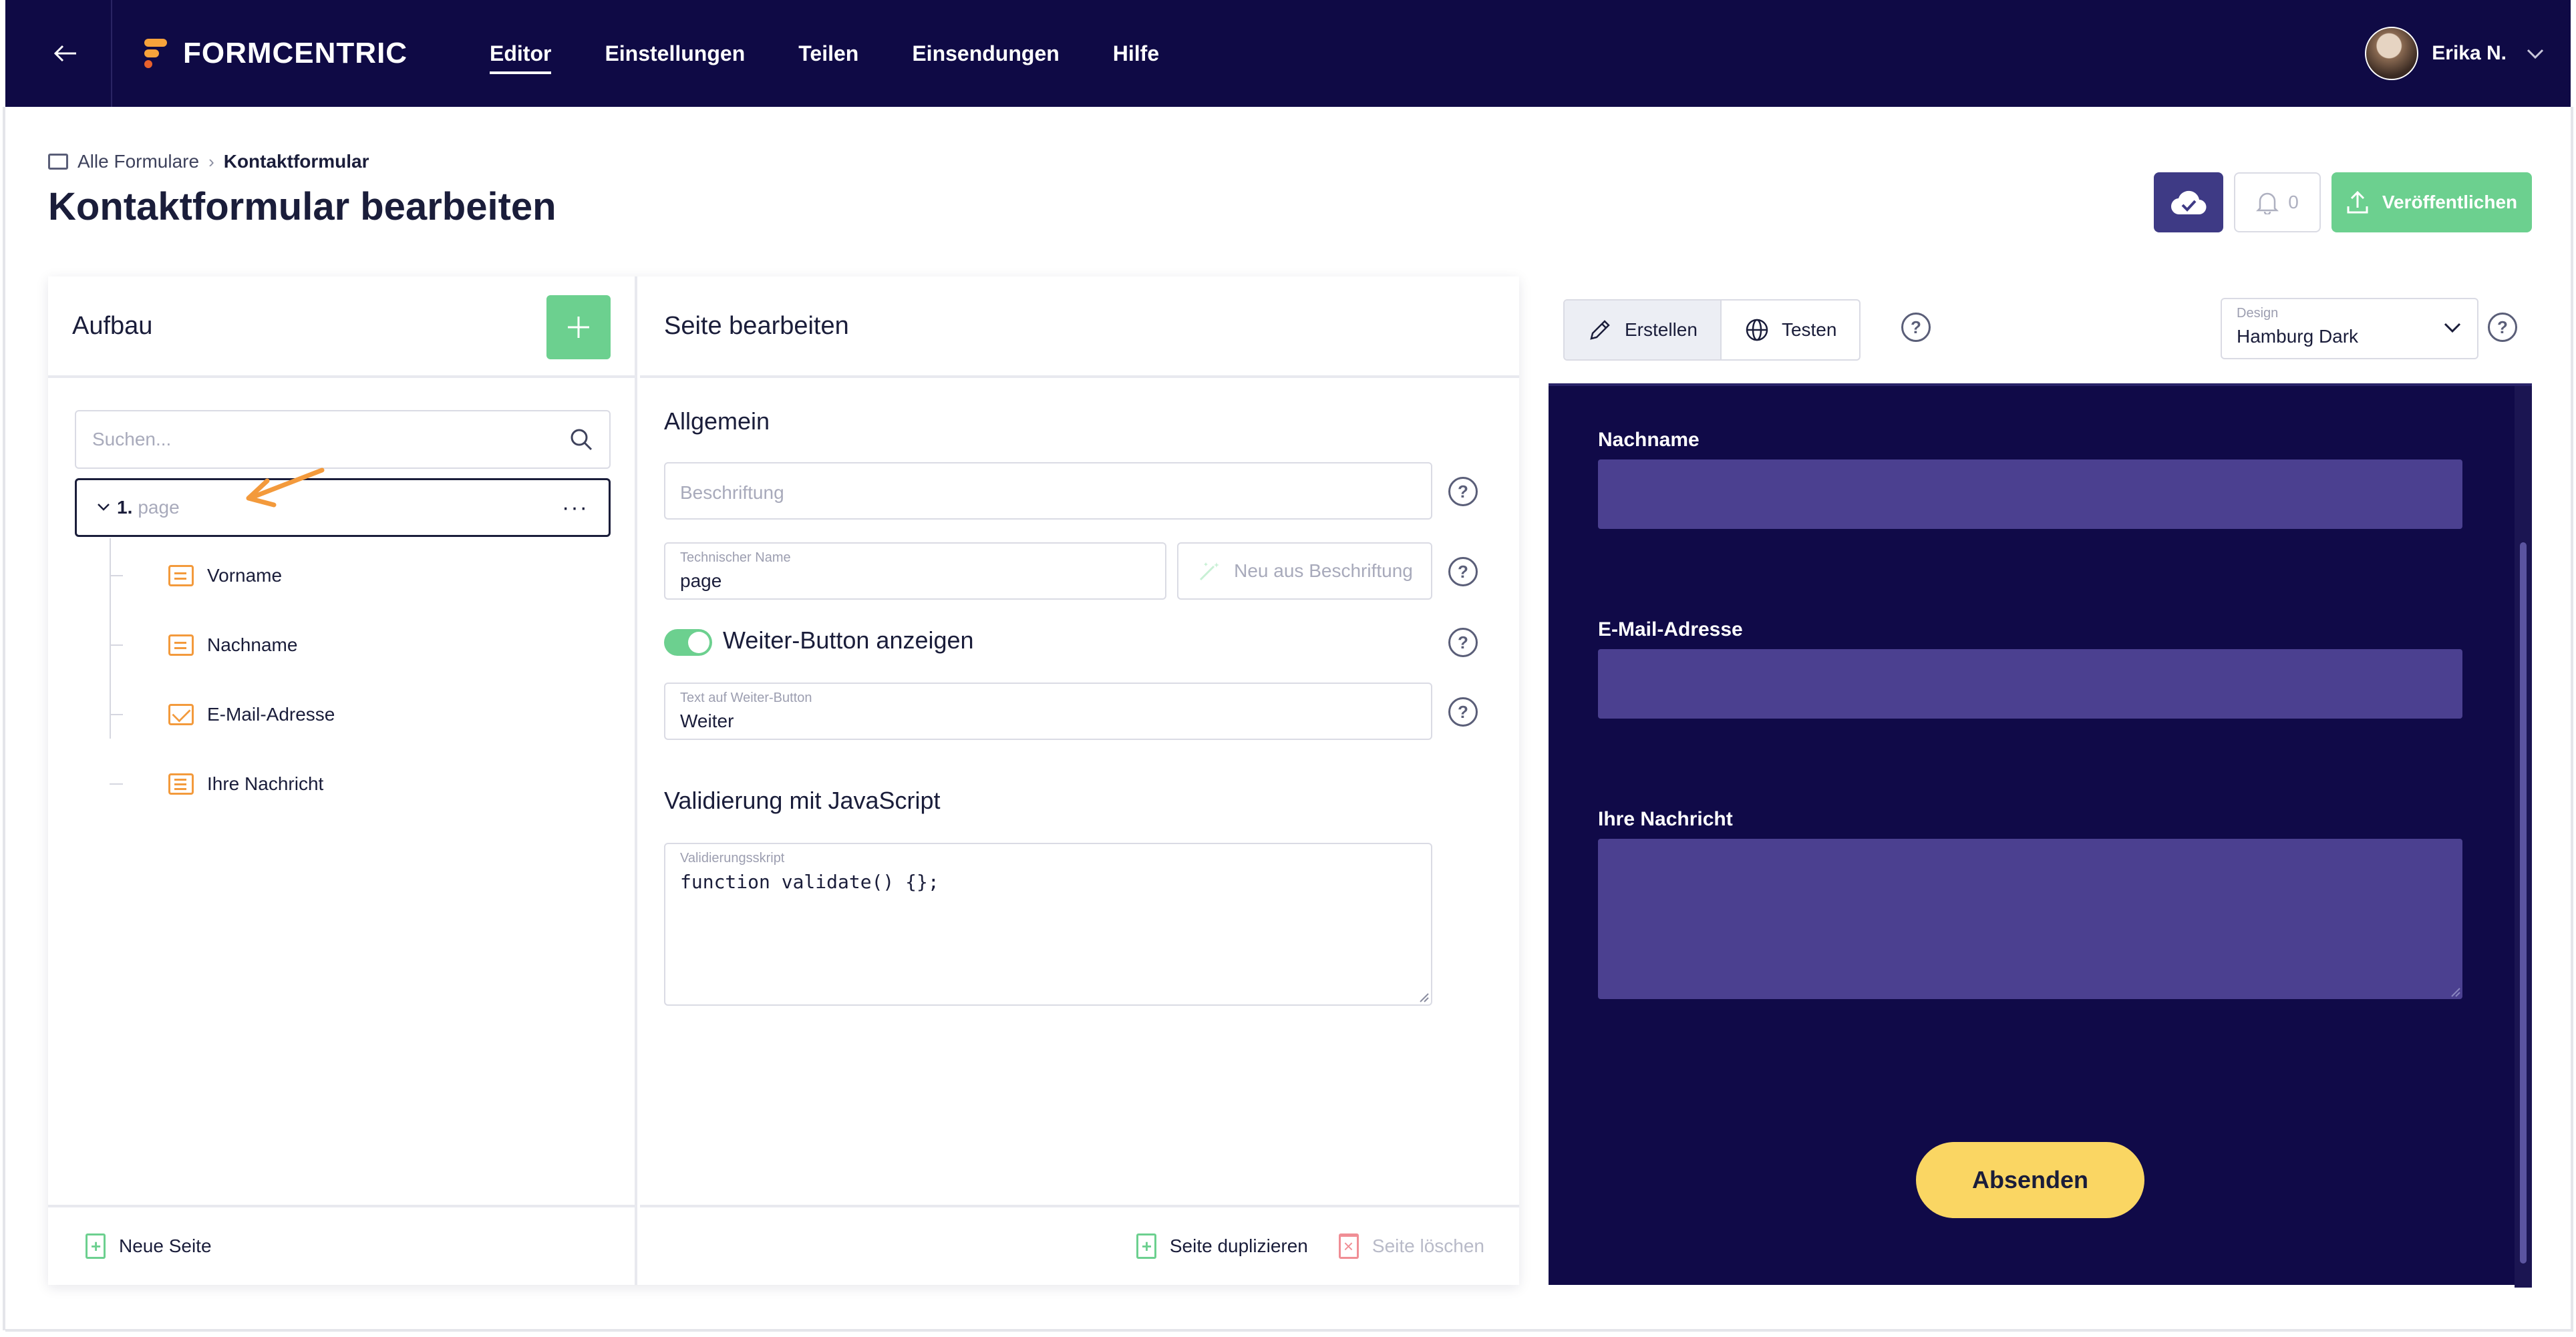 The image size is (2576, 1337). What do you see at coordinates (735, 557) in the screenshot?
I see `technical-name-caption: Technischer Name` at bounding box center [735, 557].